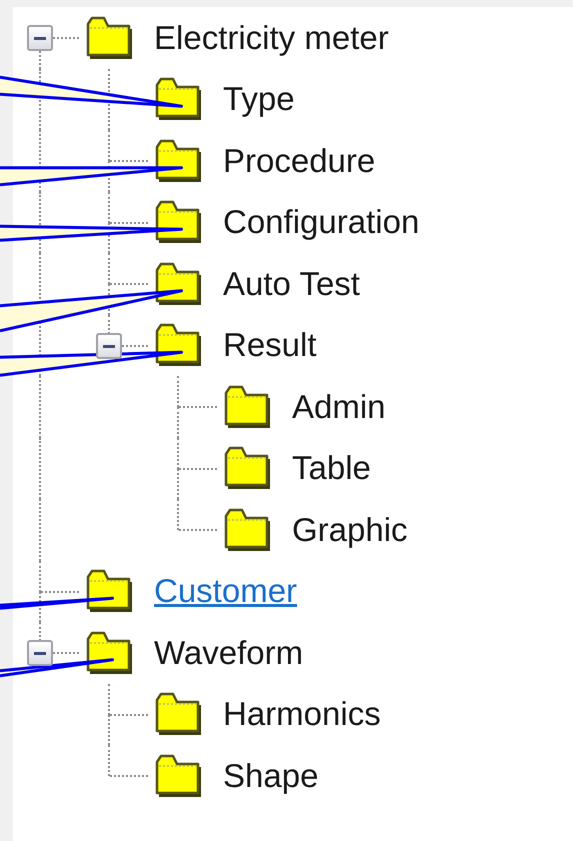 The image size is (573, 841). I want to click on tree-item-label: Result, so click(270, 345).